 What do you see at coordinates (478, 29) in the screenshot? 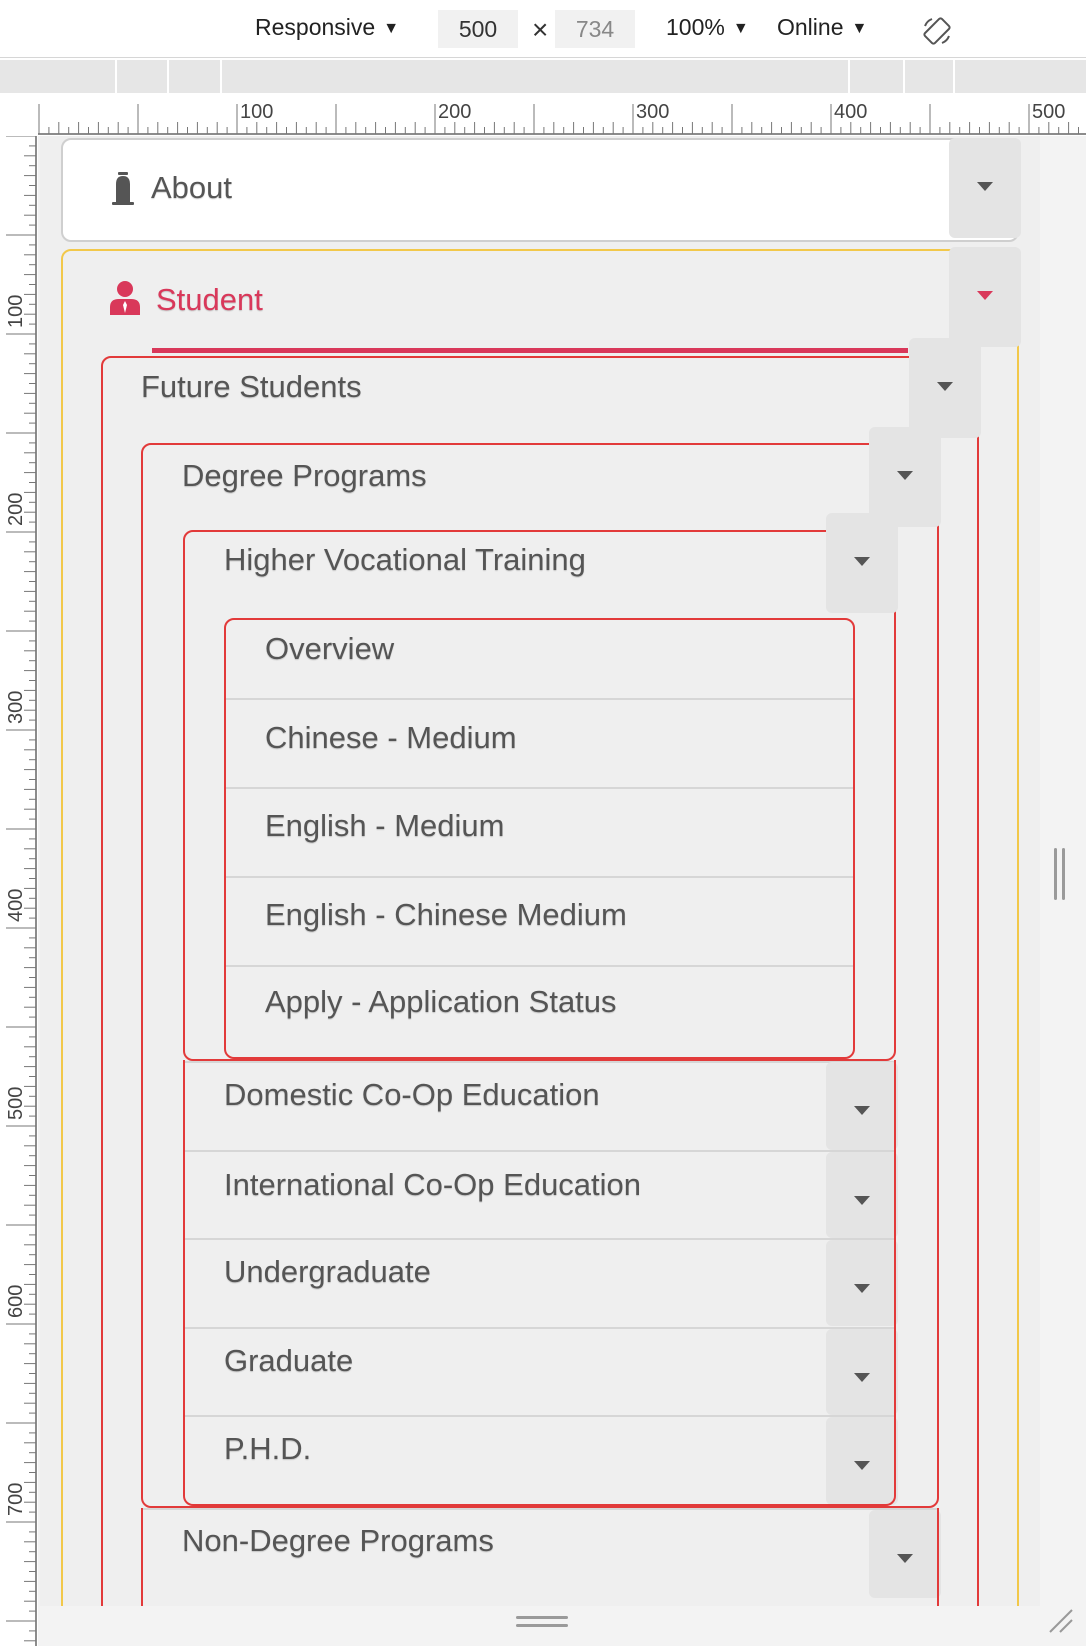
I see `width-input: 500` at bounding box center [478, 29].